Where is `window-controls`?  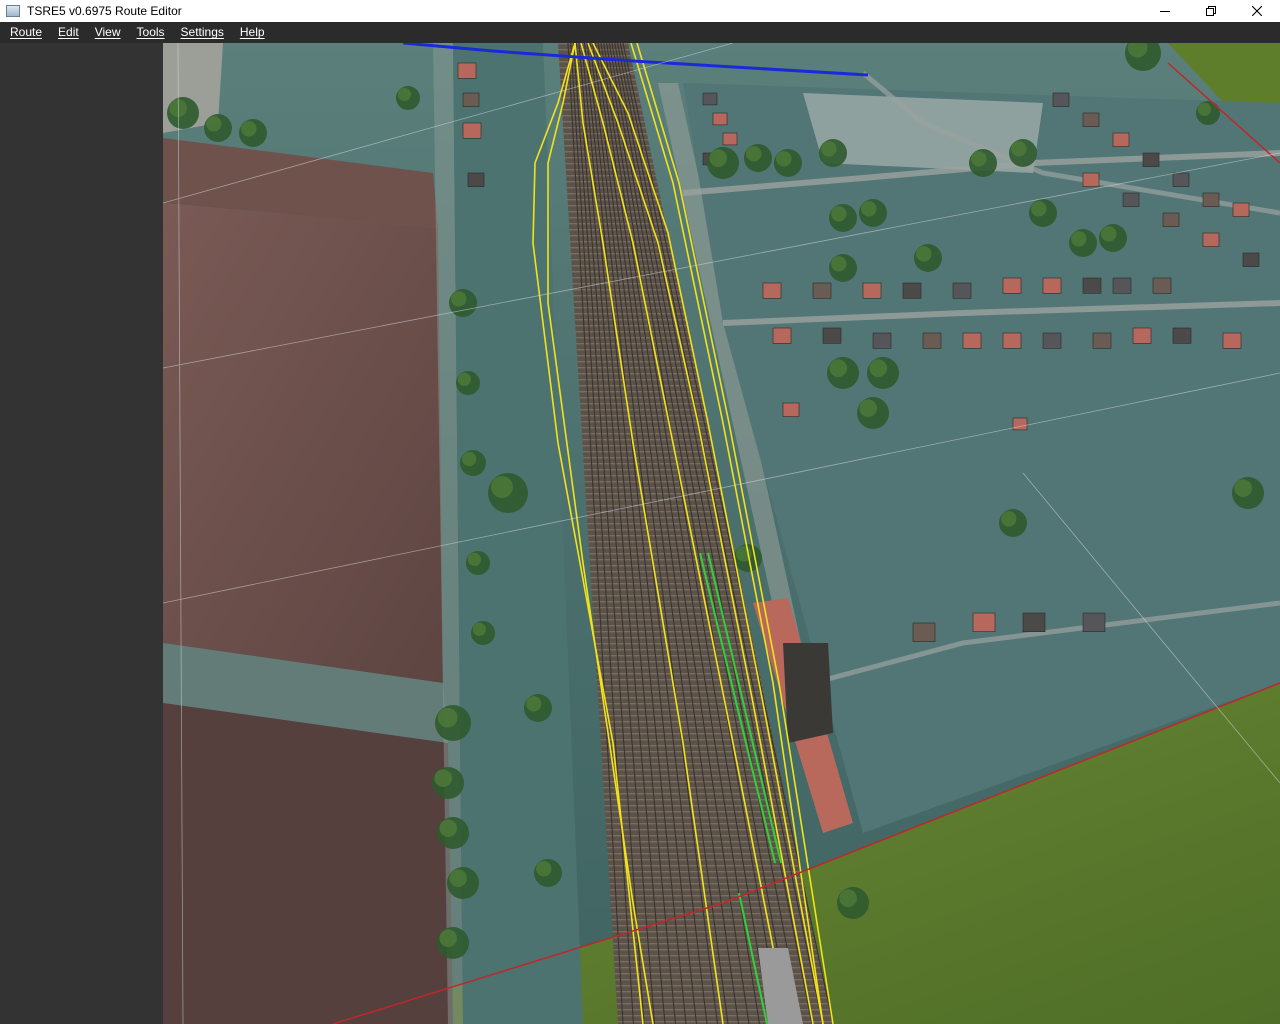
window-controls is located at coordinates (1211, 11).